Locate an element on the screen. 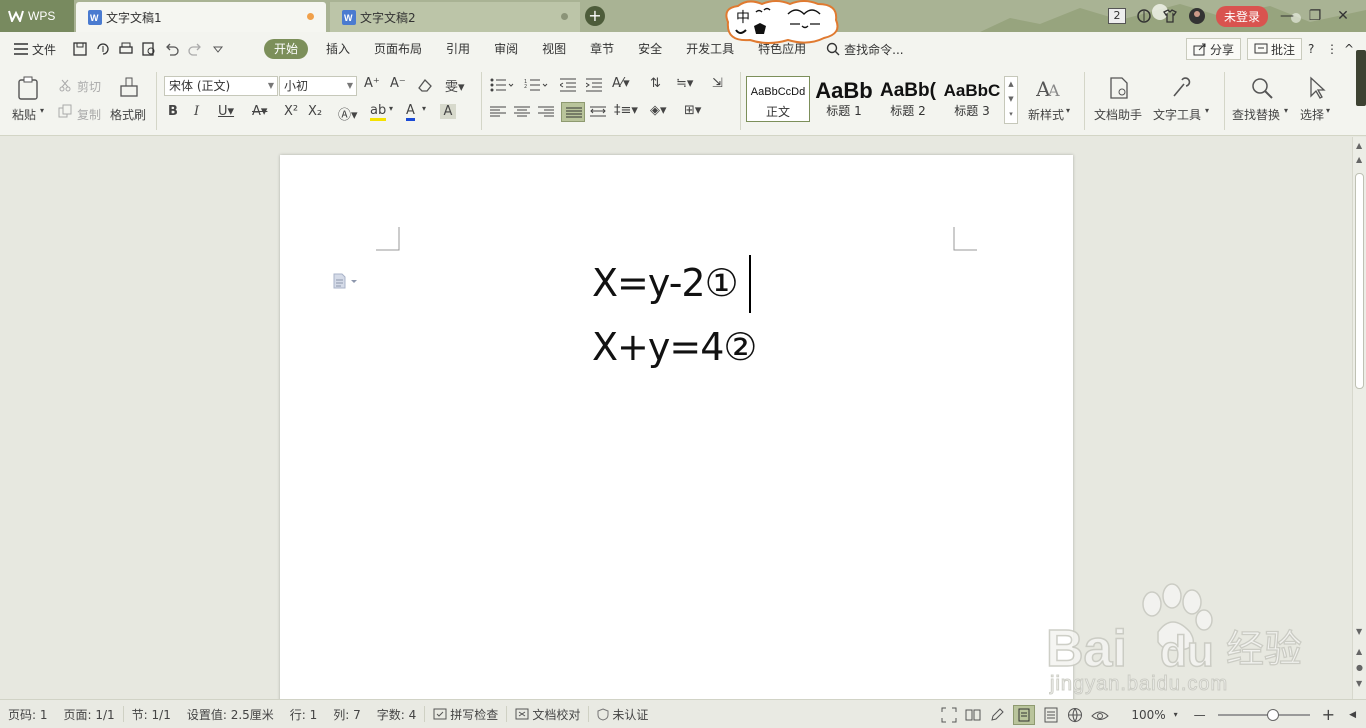 This screenshot has width=1366, height=728. scrollbar-thumb is located at coordinates (1359, 281).